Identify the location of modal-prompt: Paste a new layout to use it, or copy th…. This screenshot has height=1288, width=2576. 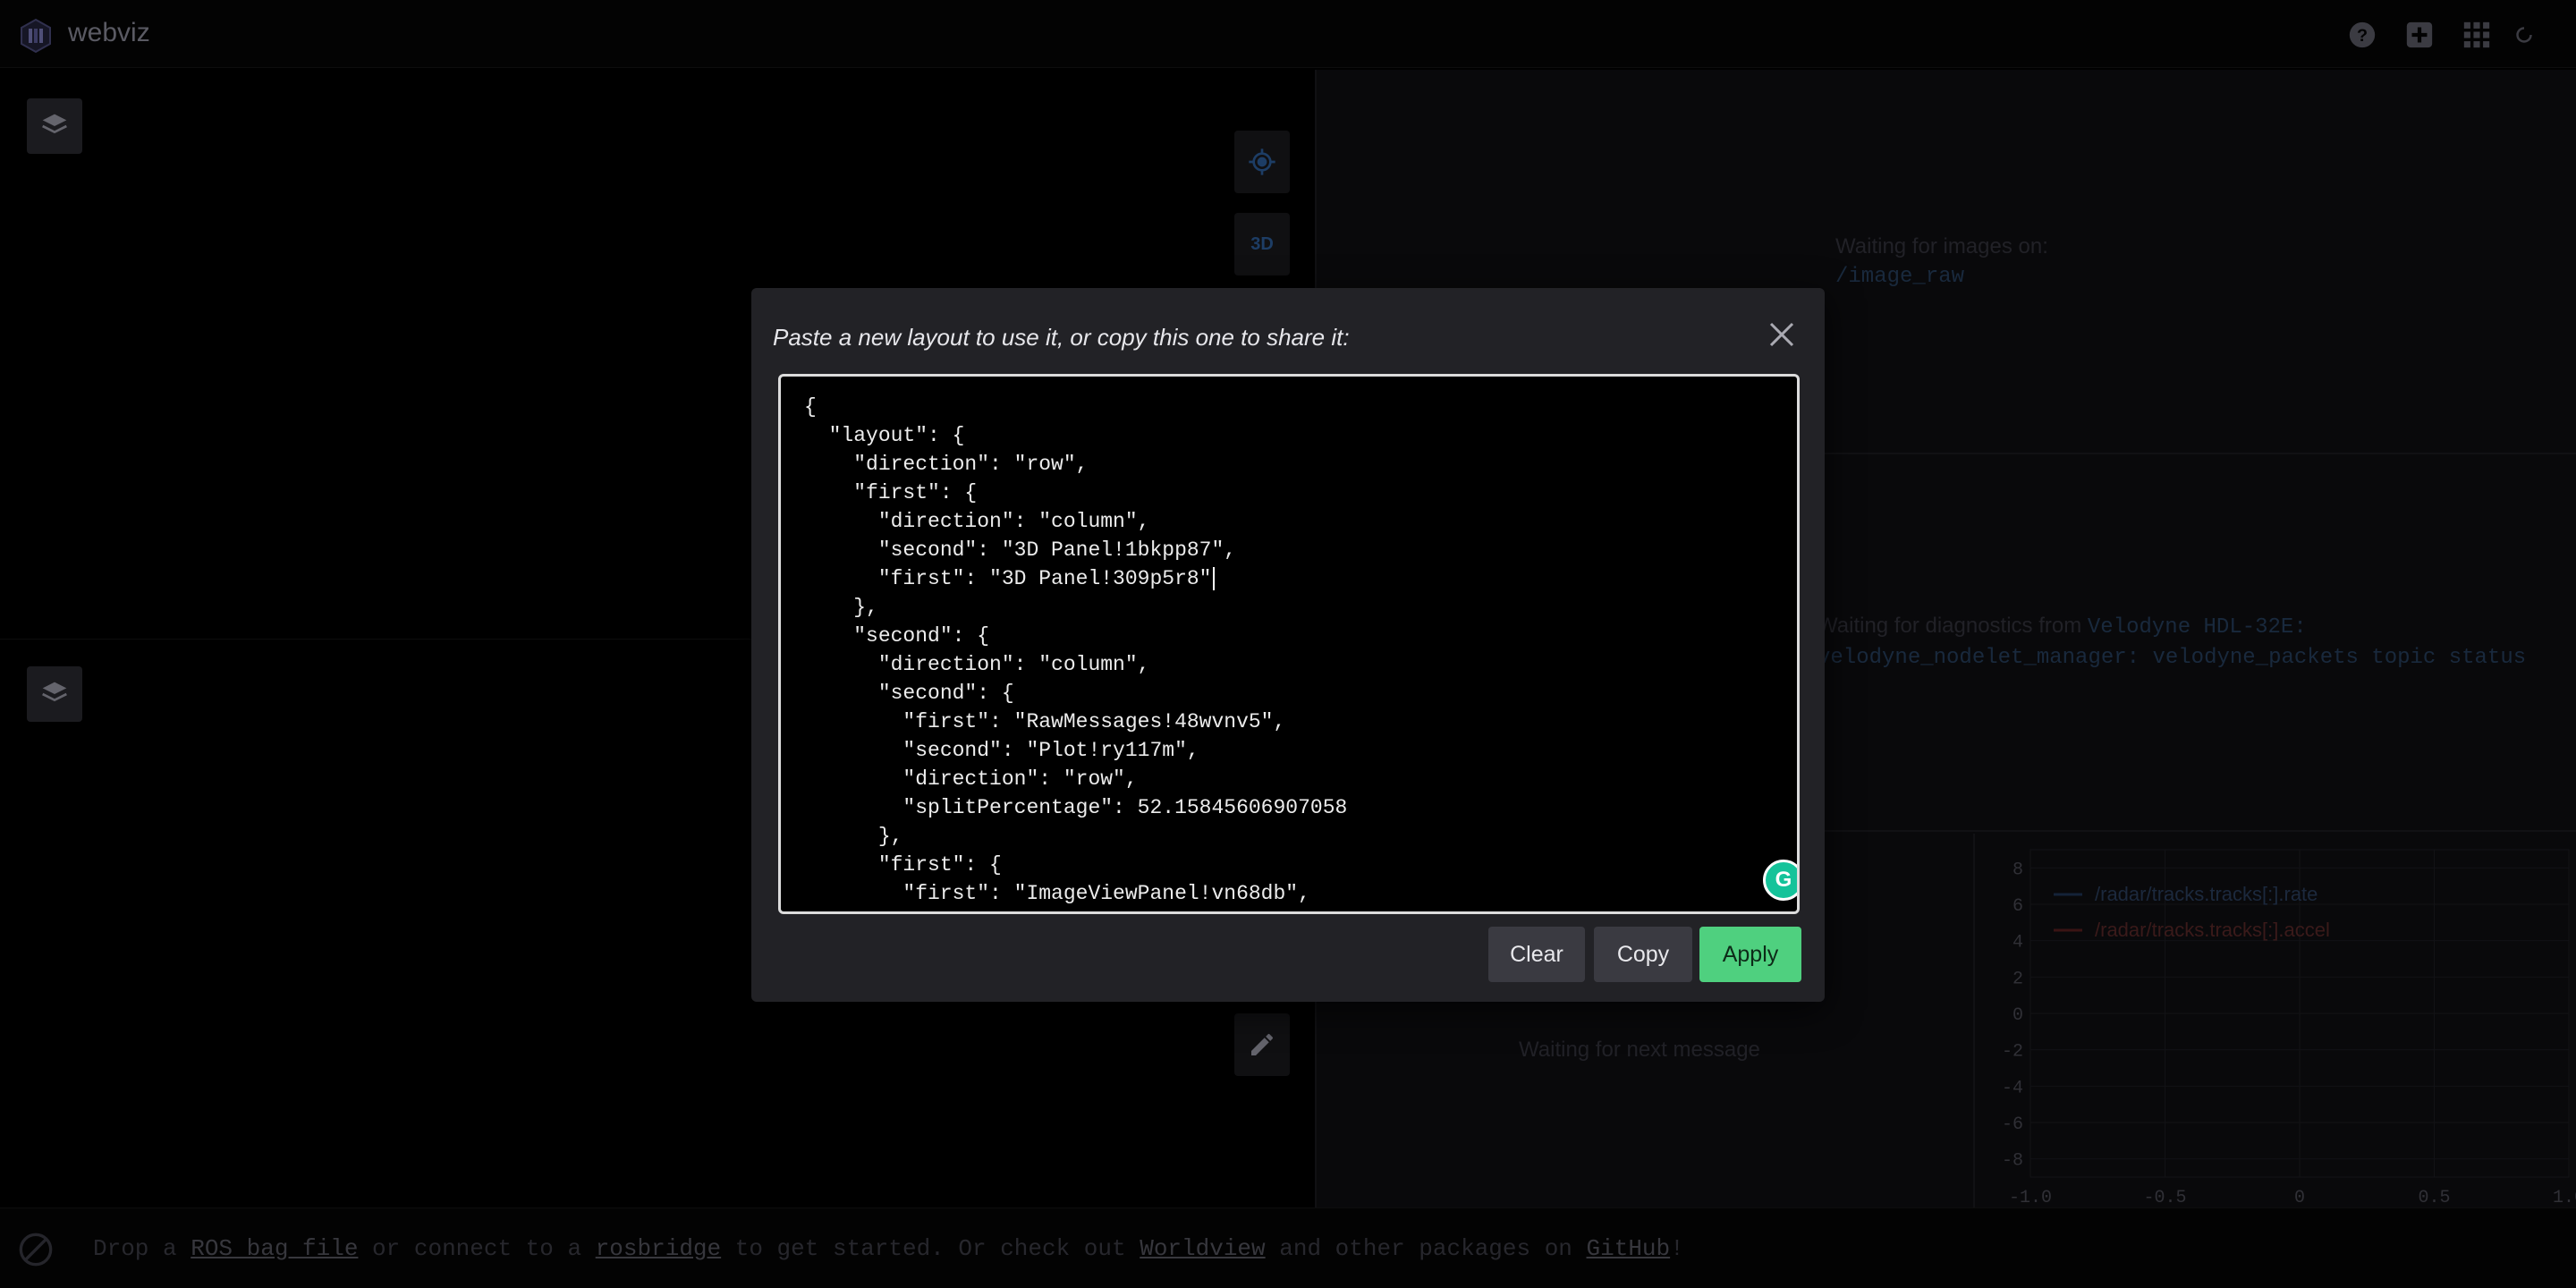
(1061, 337).